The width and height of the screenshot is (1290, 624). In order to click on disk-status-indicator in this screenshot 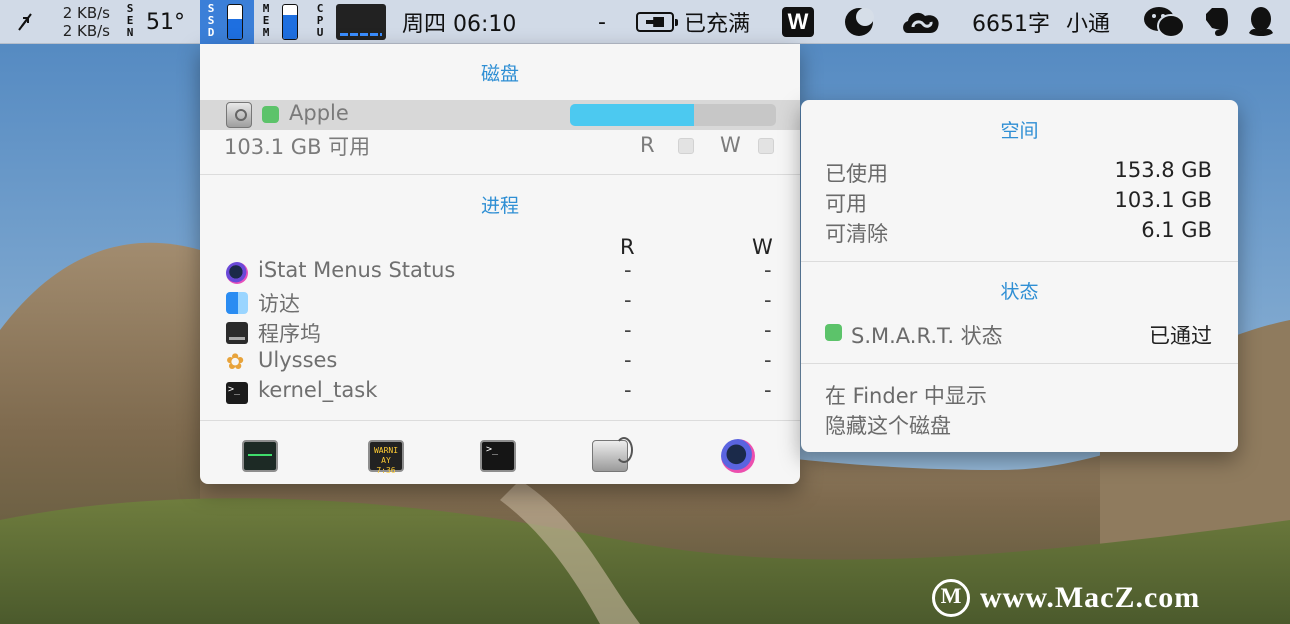, I will do `click(270, 114)`.